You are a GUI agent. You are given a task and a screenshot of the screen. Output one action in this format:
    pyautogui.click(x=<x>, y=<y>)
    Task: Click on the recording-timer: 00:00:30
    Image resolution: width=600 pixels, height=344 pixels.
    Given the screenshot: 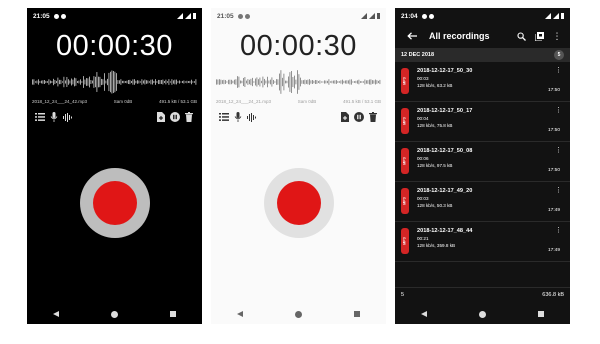 What is the action you would take?
    pyautogui.click(x=298, y=46)
    